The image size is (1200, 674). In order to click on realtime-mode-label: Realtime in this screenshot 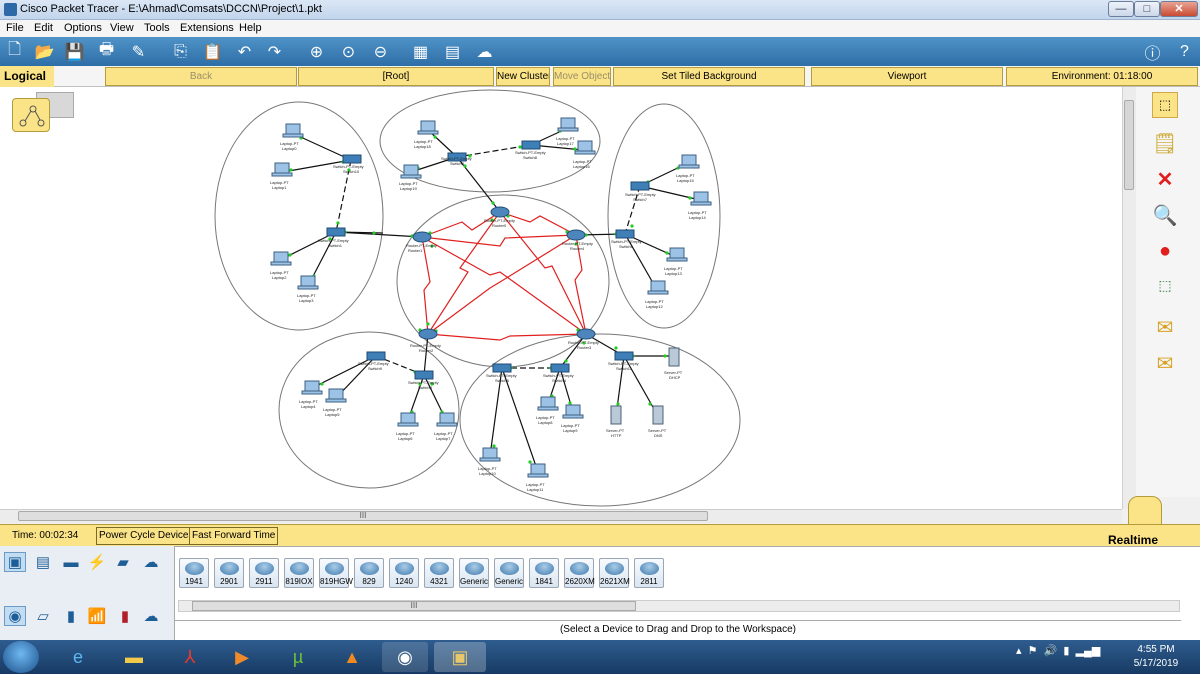, I will do `click(1133, 540)`.